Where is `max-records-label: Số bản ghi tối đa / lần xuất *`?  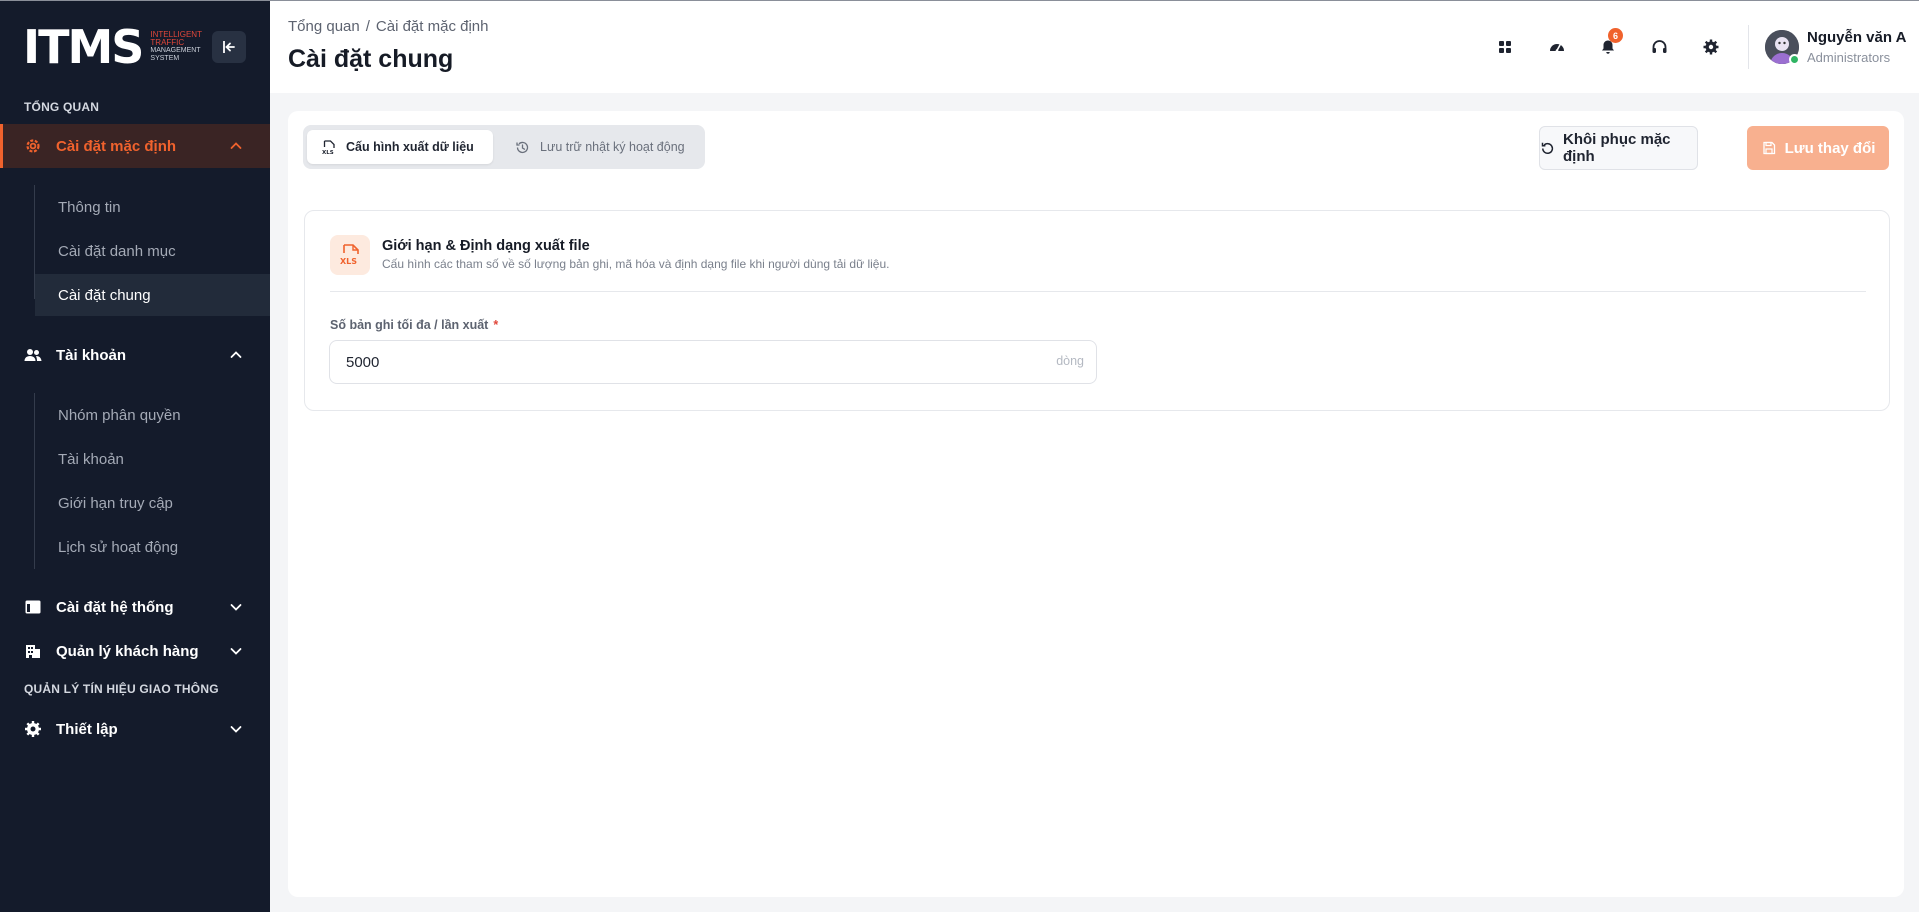 max-records-label: Số bản ghi tối đa / lần xuất * is located at coordinates (414, 325).